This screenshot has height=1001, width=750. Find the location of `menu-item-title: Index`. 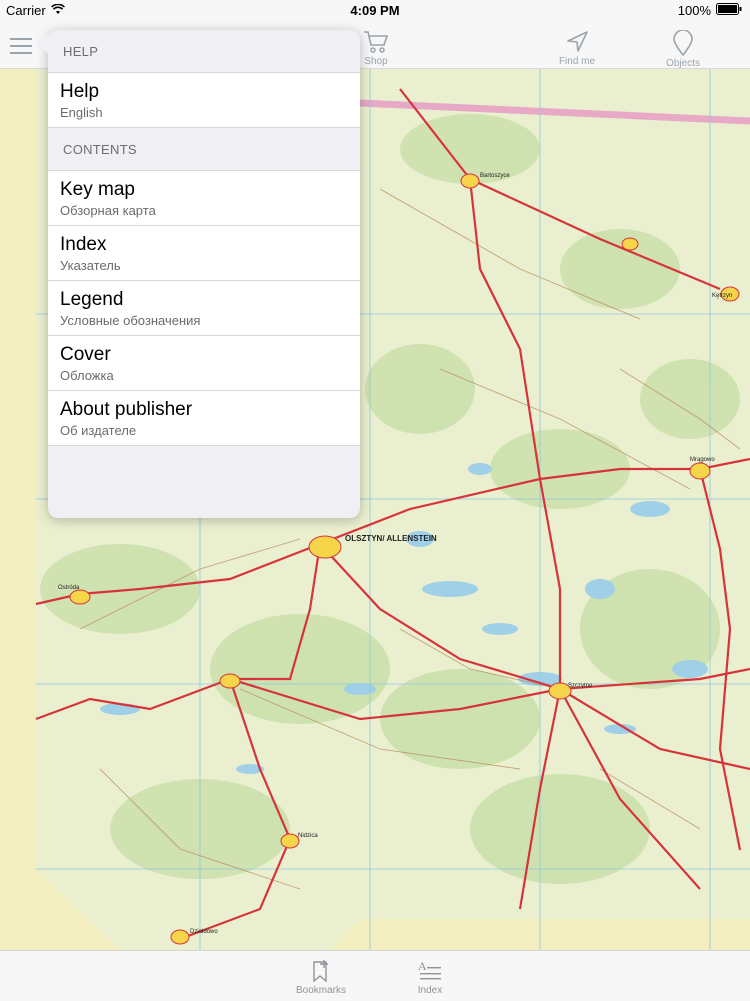

menu-item-title: Index is located at coordinates (83, 244).